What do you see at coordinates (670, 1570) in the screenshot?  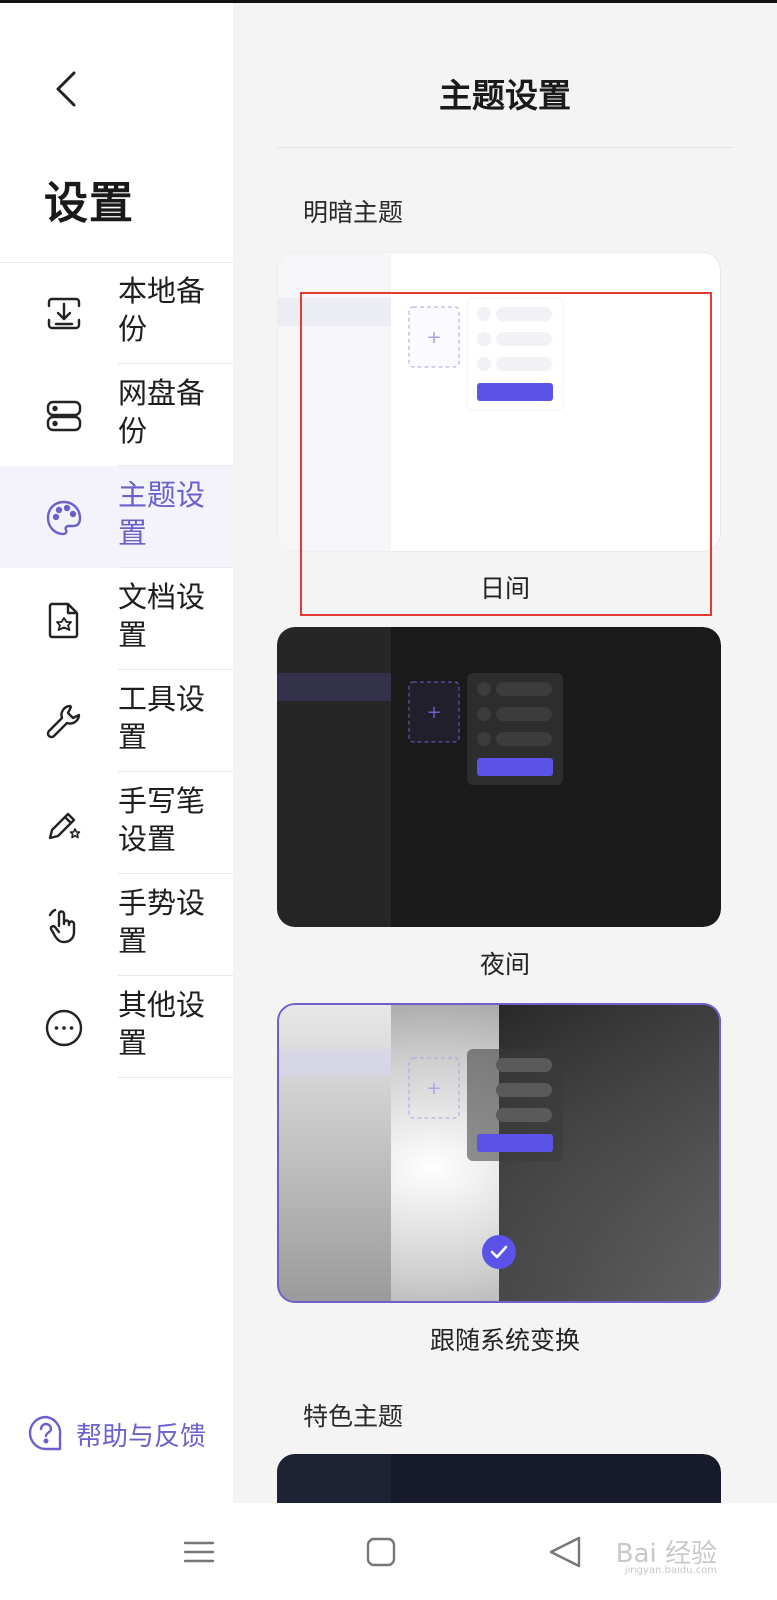 I see `watermark-url: jingyan.baidu.com` at bounding box center [670, 1570].